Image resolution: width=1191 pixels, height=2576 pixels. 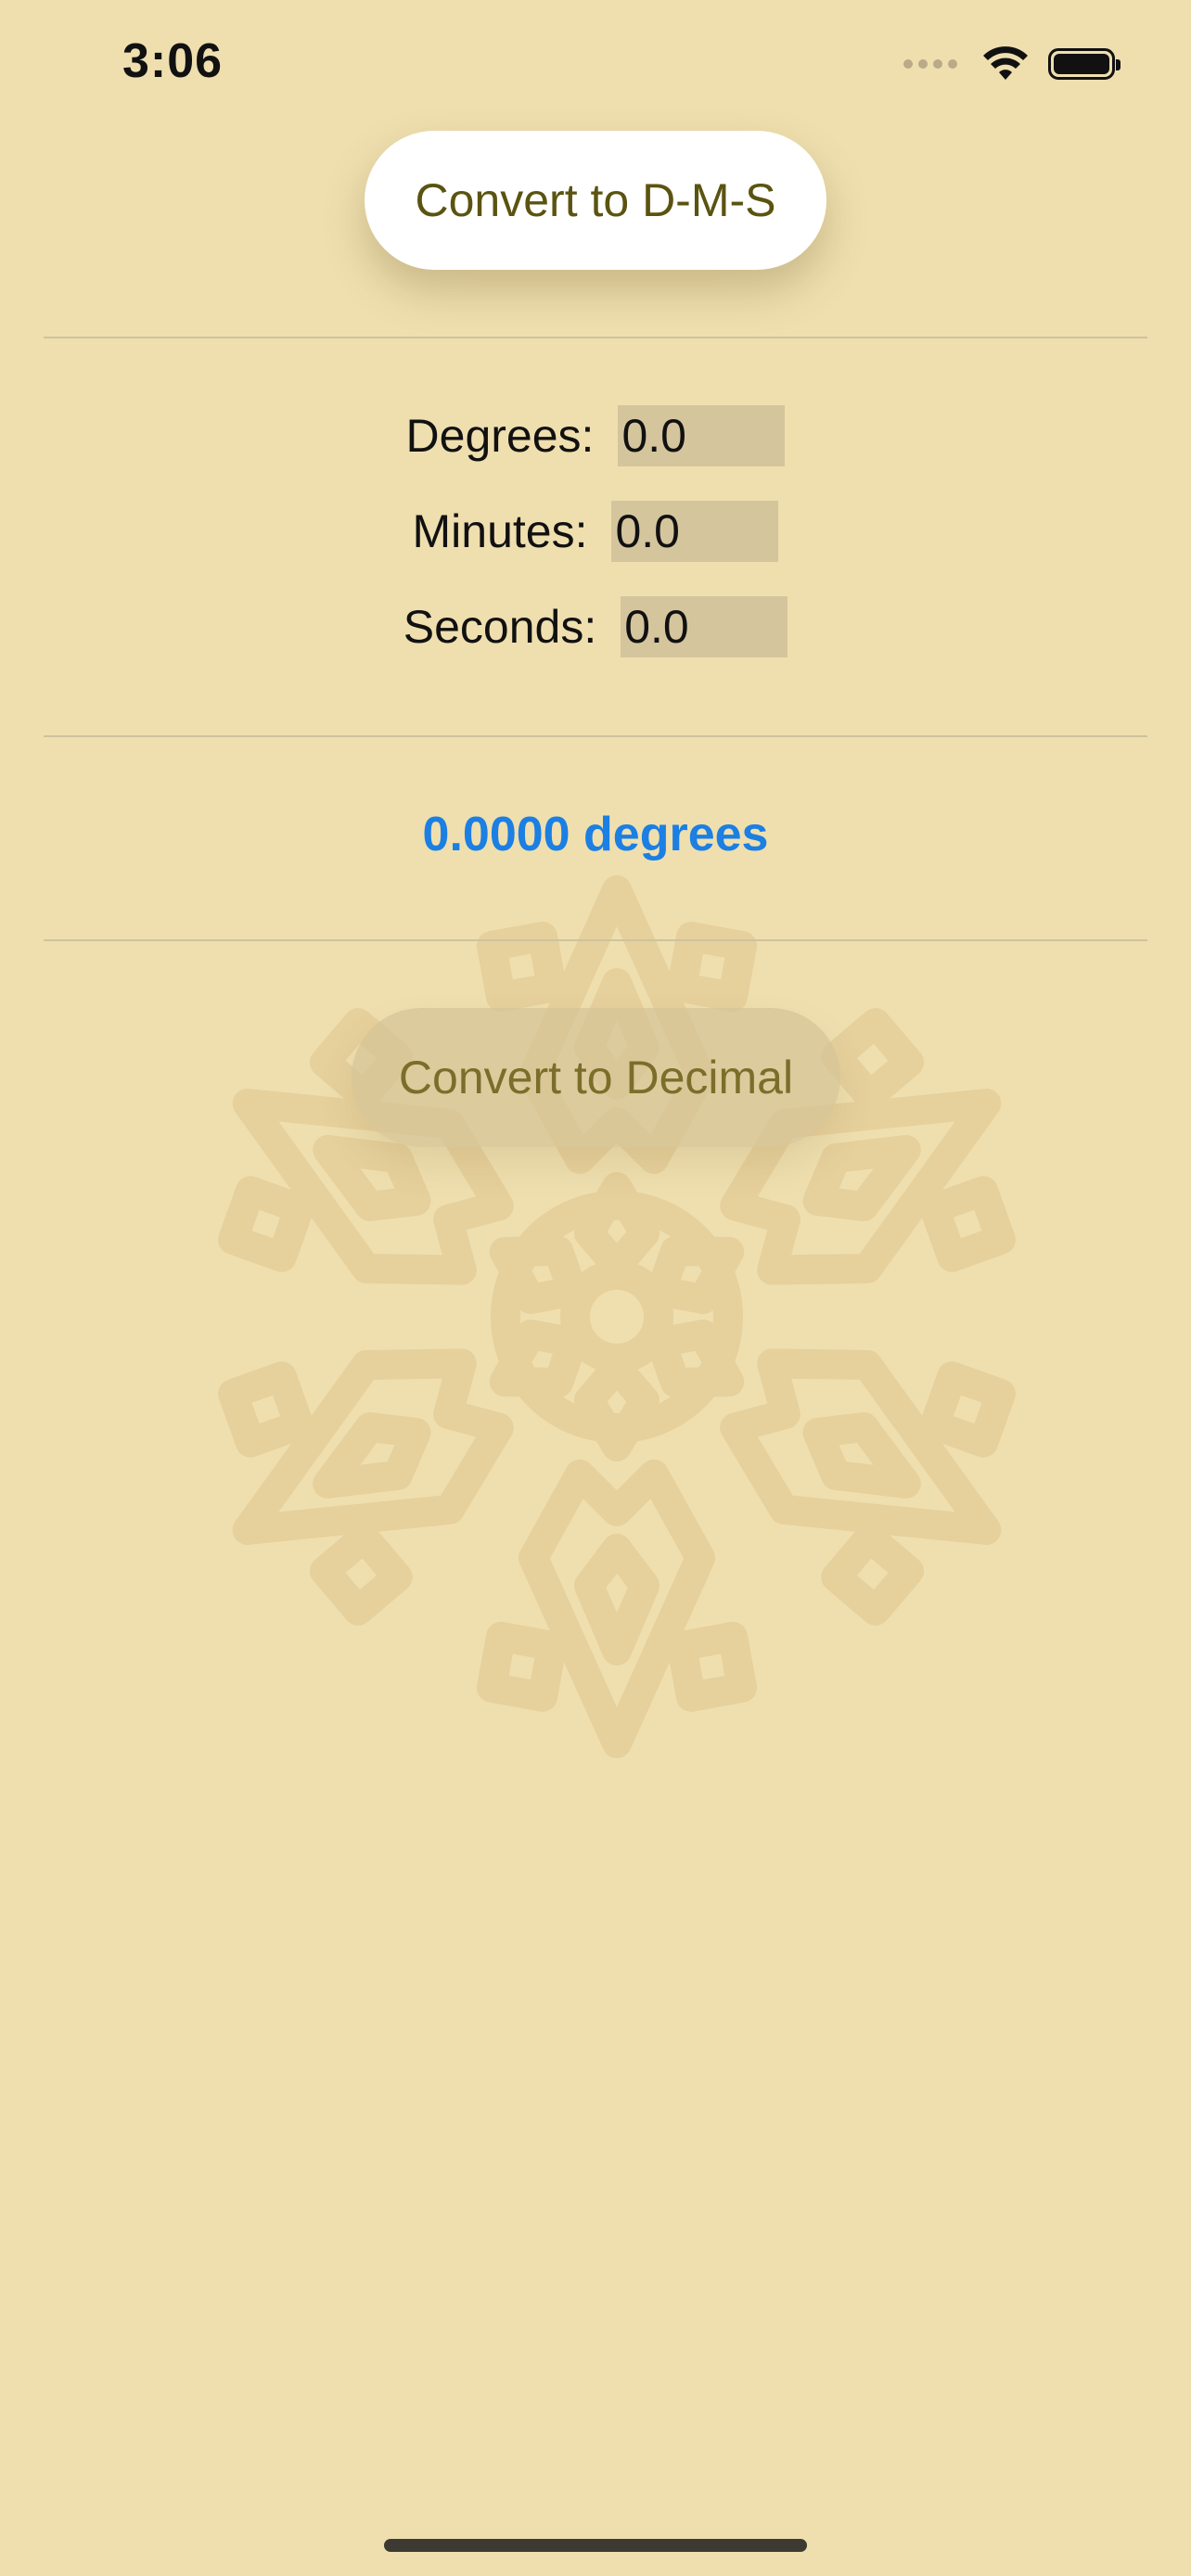 I want to click on convert-to-decimal-button: Convert to Decimal, so click(x=596, y=1077).